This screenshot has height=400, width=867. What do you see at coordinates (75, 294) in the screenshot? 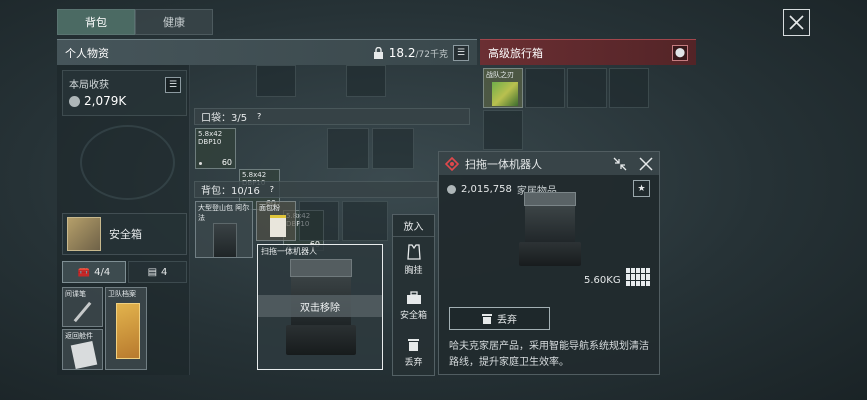
I see `item-name: 间谍笔` at bounding box center [75, 294].